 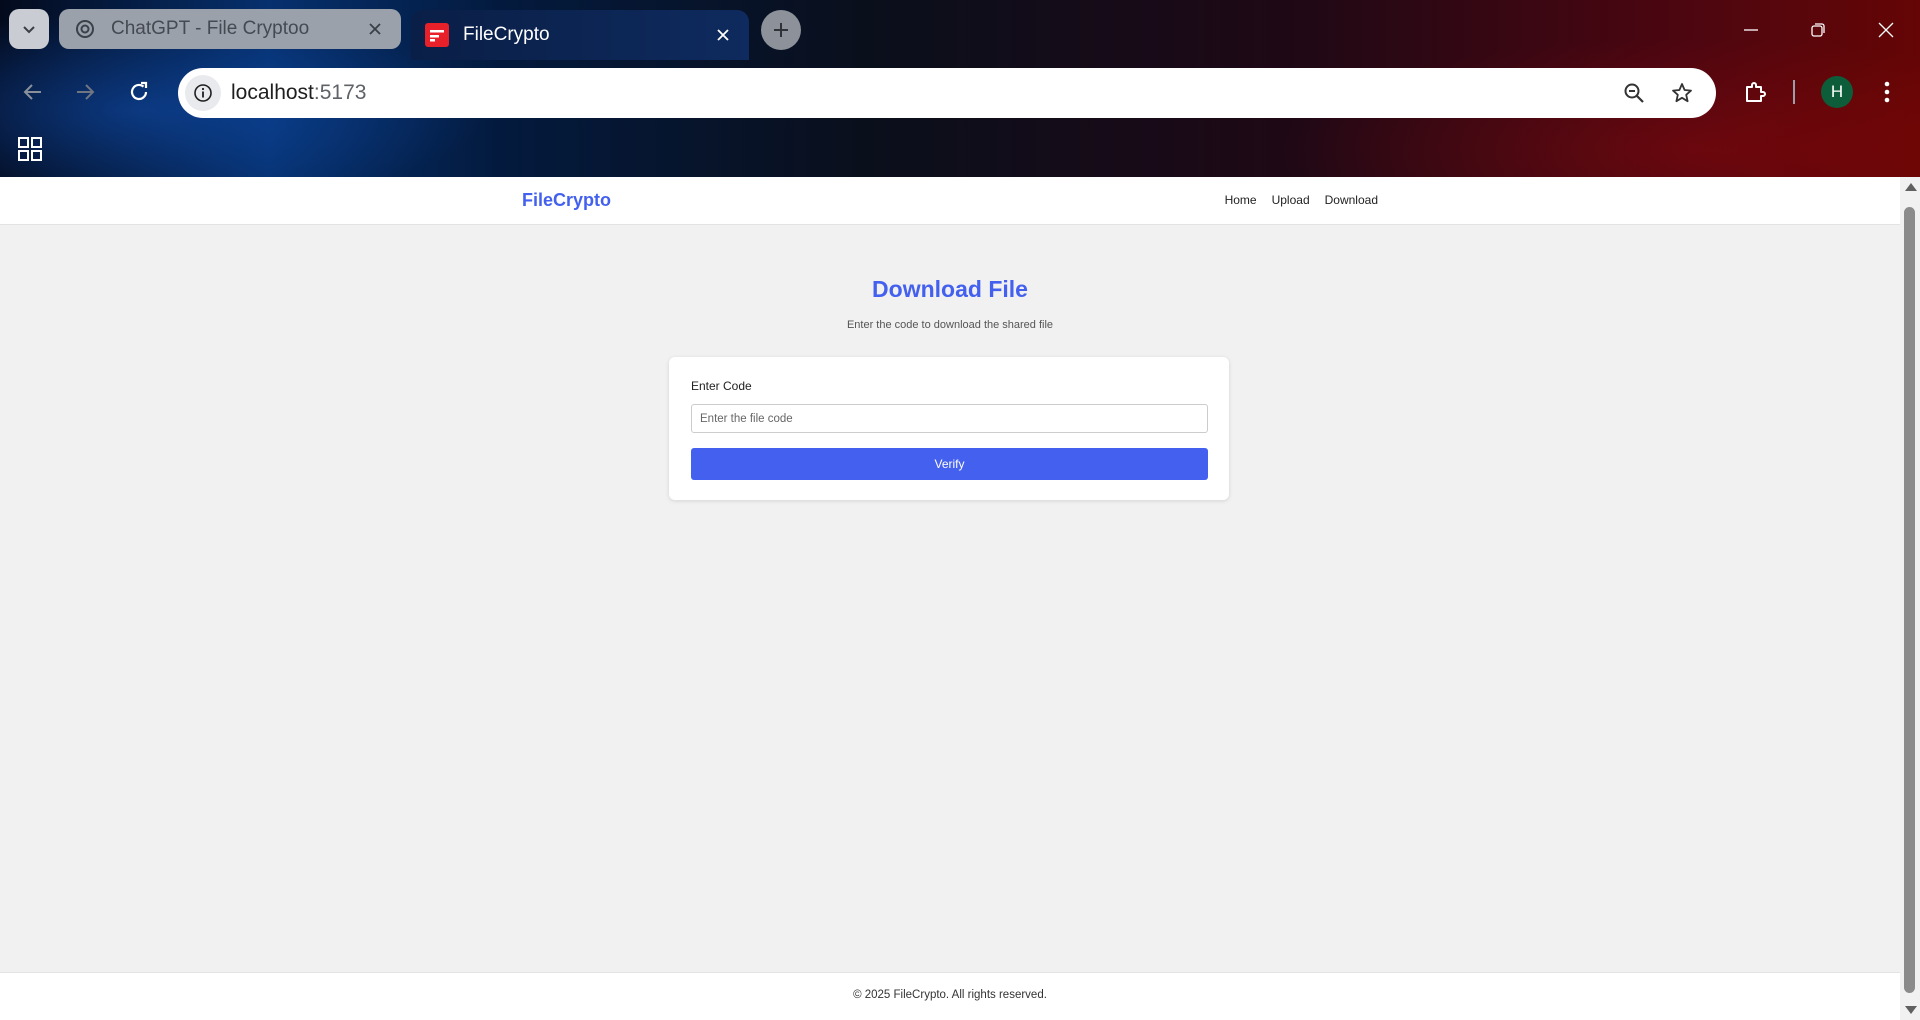 I want to click on nav-upload-link: Upload, so click(x=1291, y=200).